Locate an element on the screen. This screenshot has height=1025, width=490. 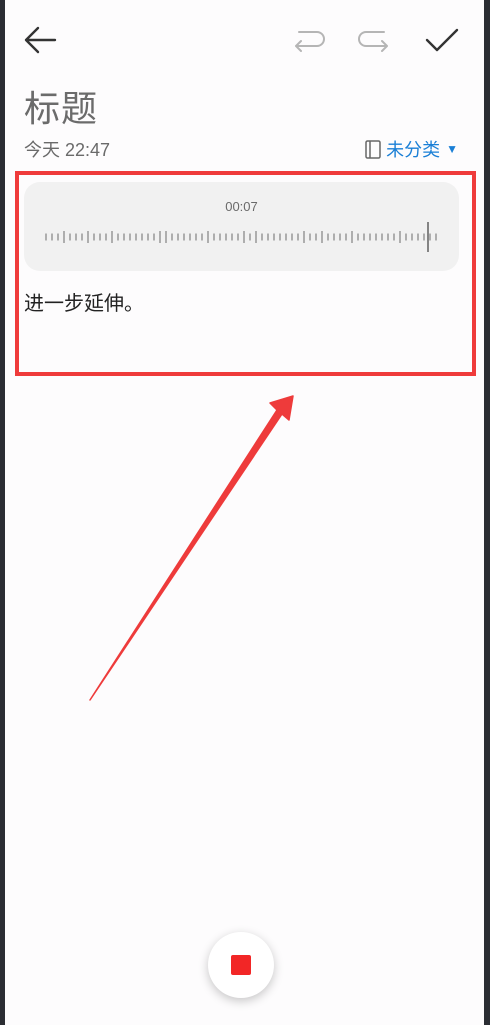
stop-recording-button is located at coordinates (241, 965).